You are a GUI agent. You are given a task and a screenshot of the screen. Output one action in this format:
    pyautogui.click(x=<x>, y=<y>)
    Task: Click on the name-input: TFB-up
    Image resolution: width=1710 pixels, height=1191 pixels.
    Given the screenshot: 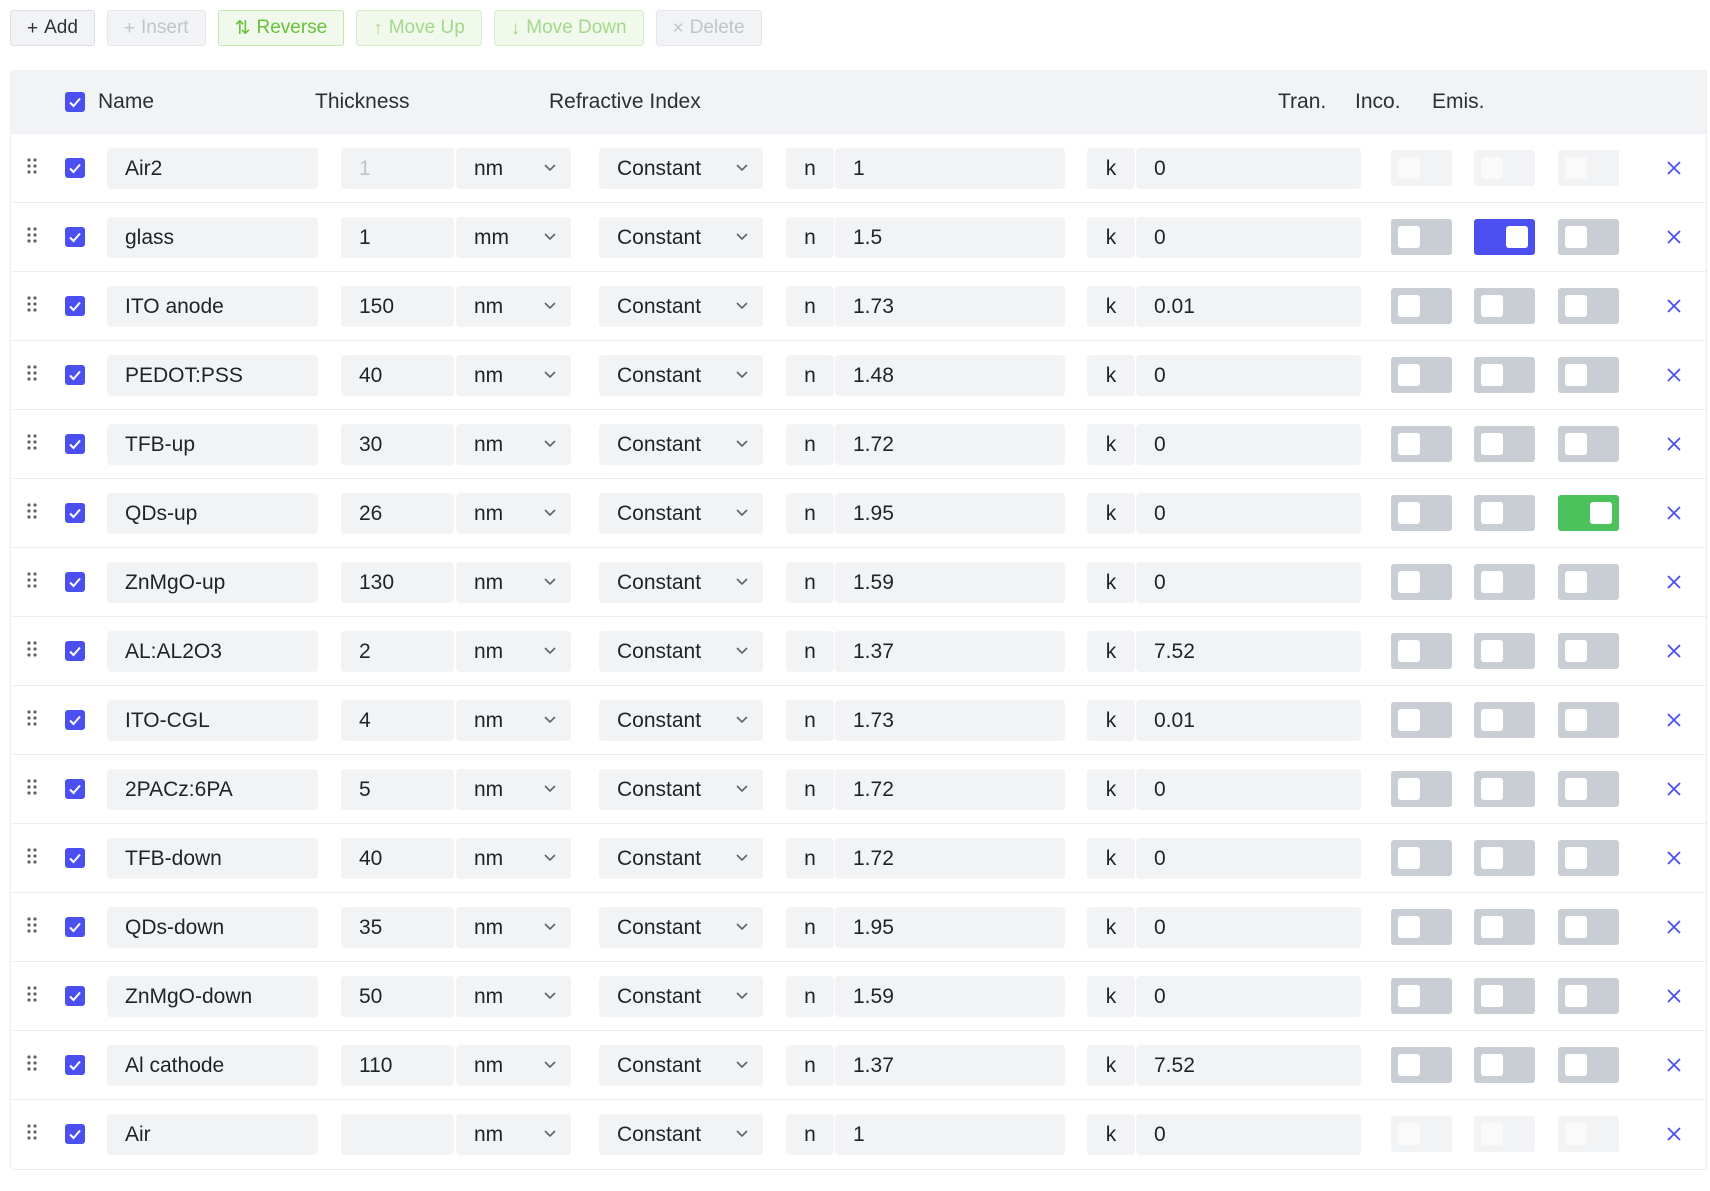 What is the action you would take?
    pyautogui.click(x=212, y=444)
    